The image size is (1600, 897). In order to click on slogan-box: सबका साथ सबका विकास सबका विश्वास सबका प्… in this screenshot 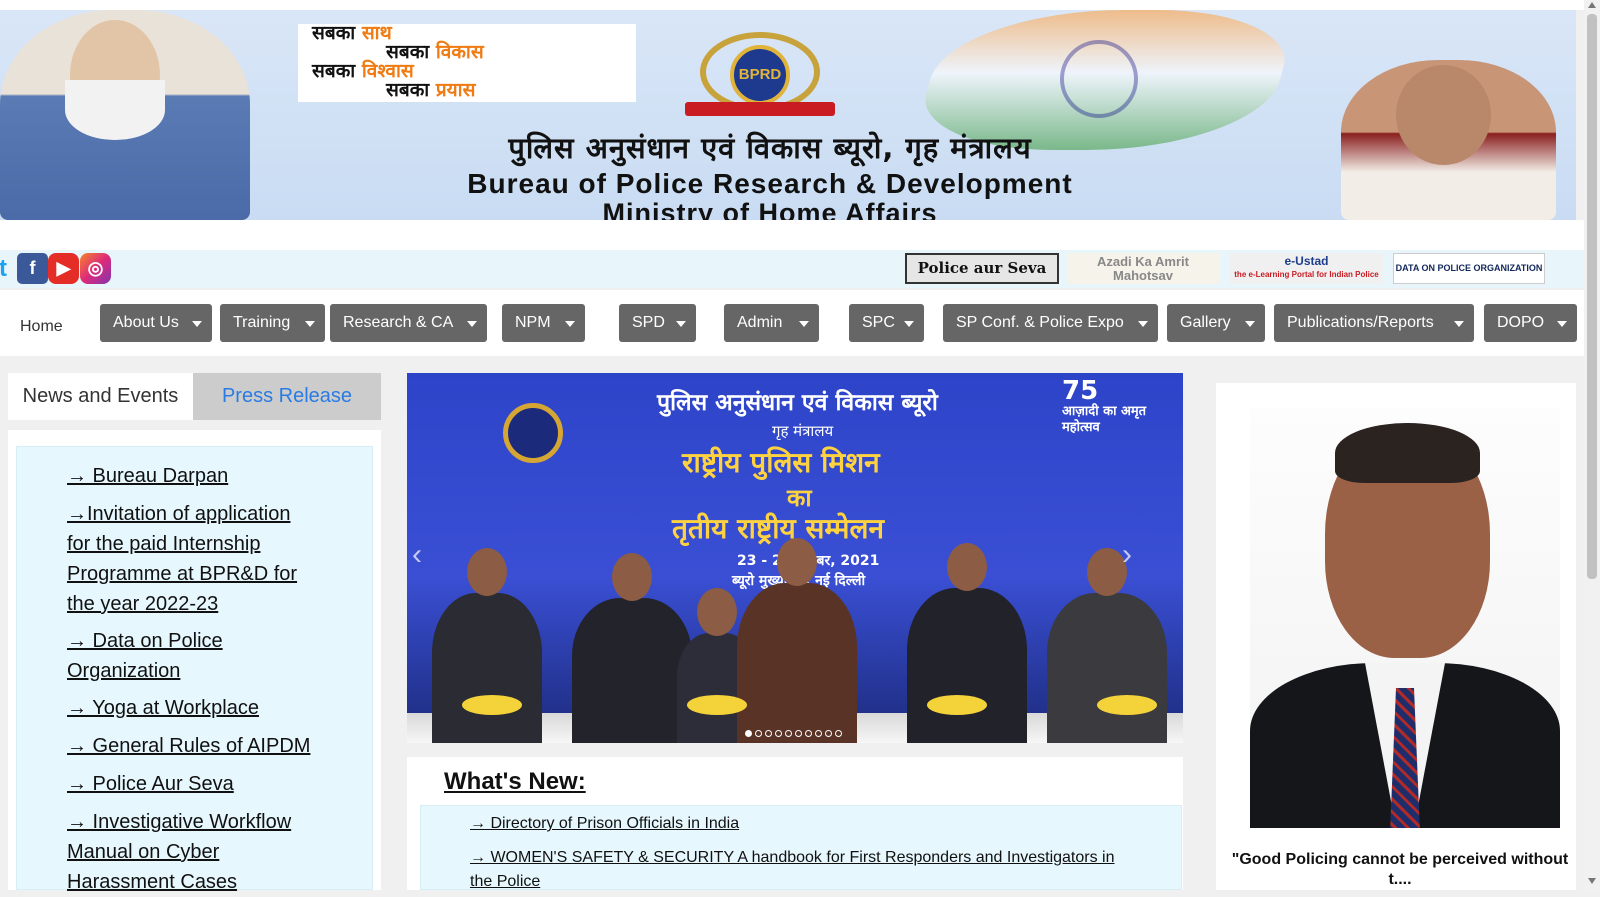, I will do `click(467, 63)`.